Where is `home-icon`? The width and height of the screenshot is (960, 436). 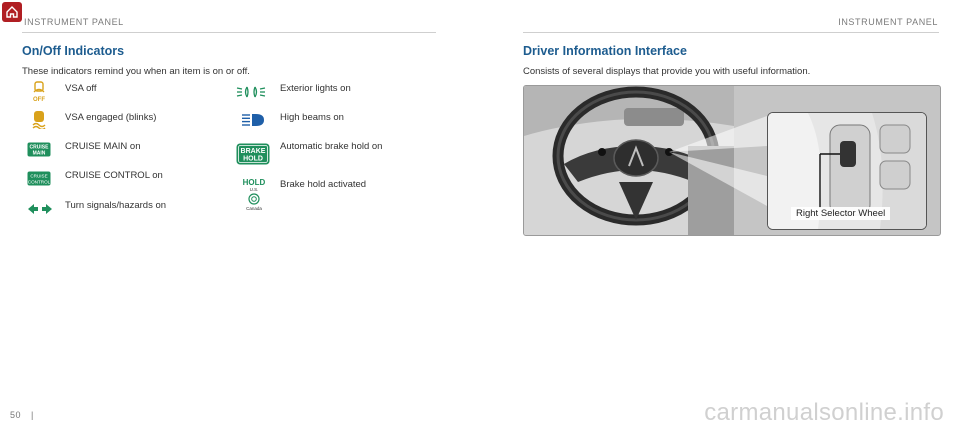
home-icon is located at coordinates (12, 12).